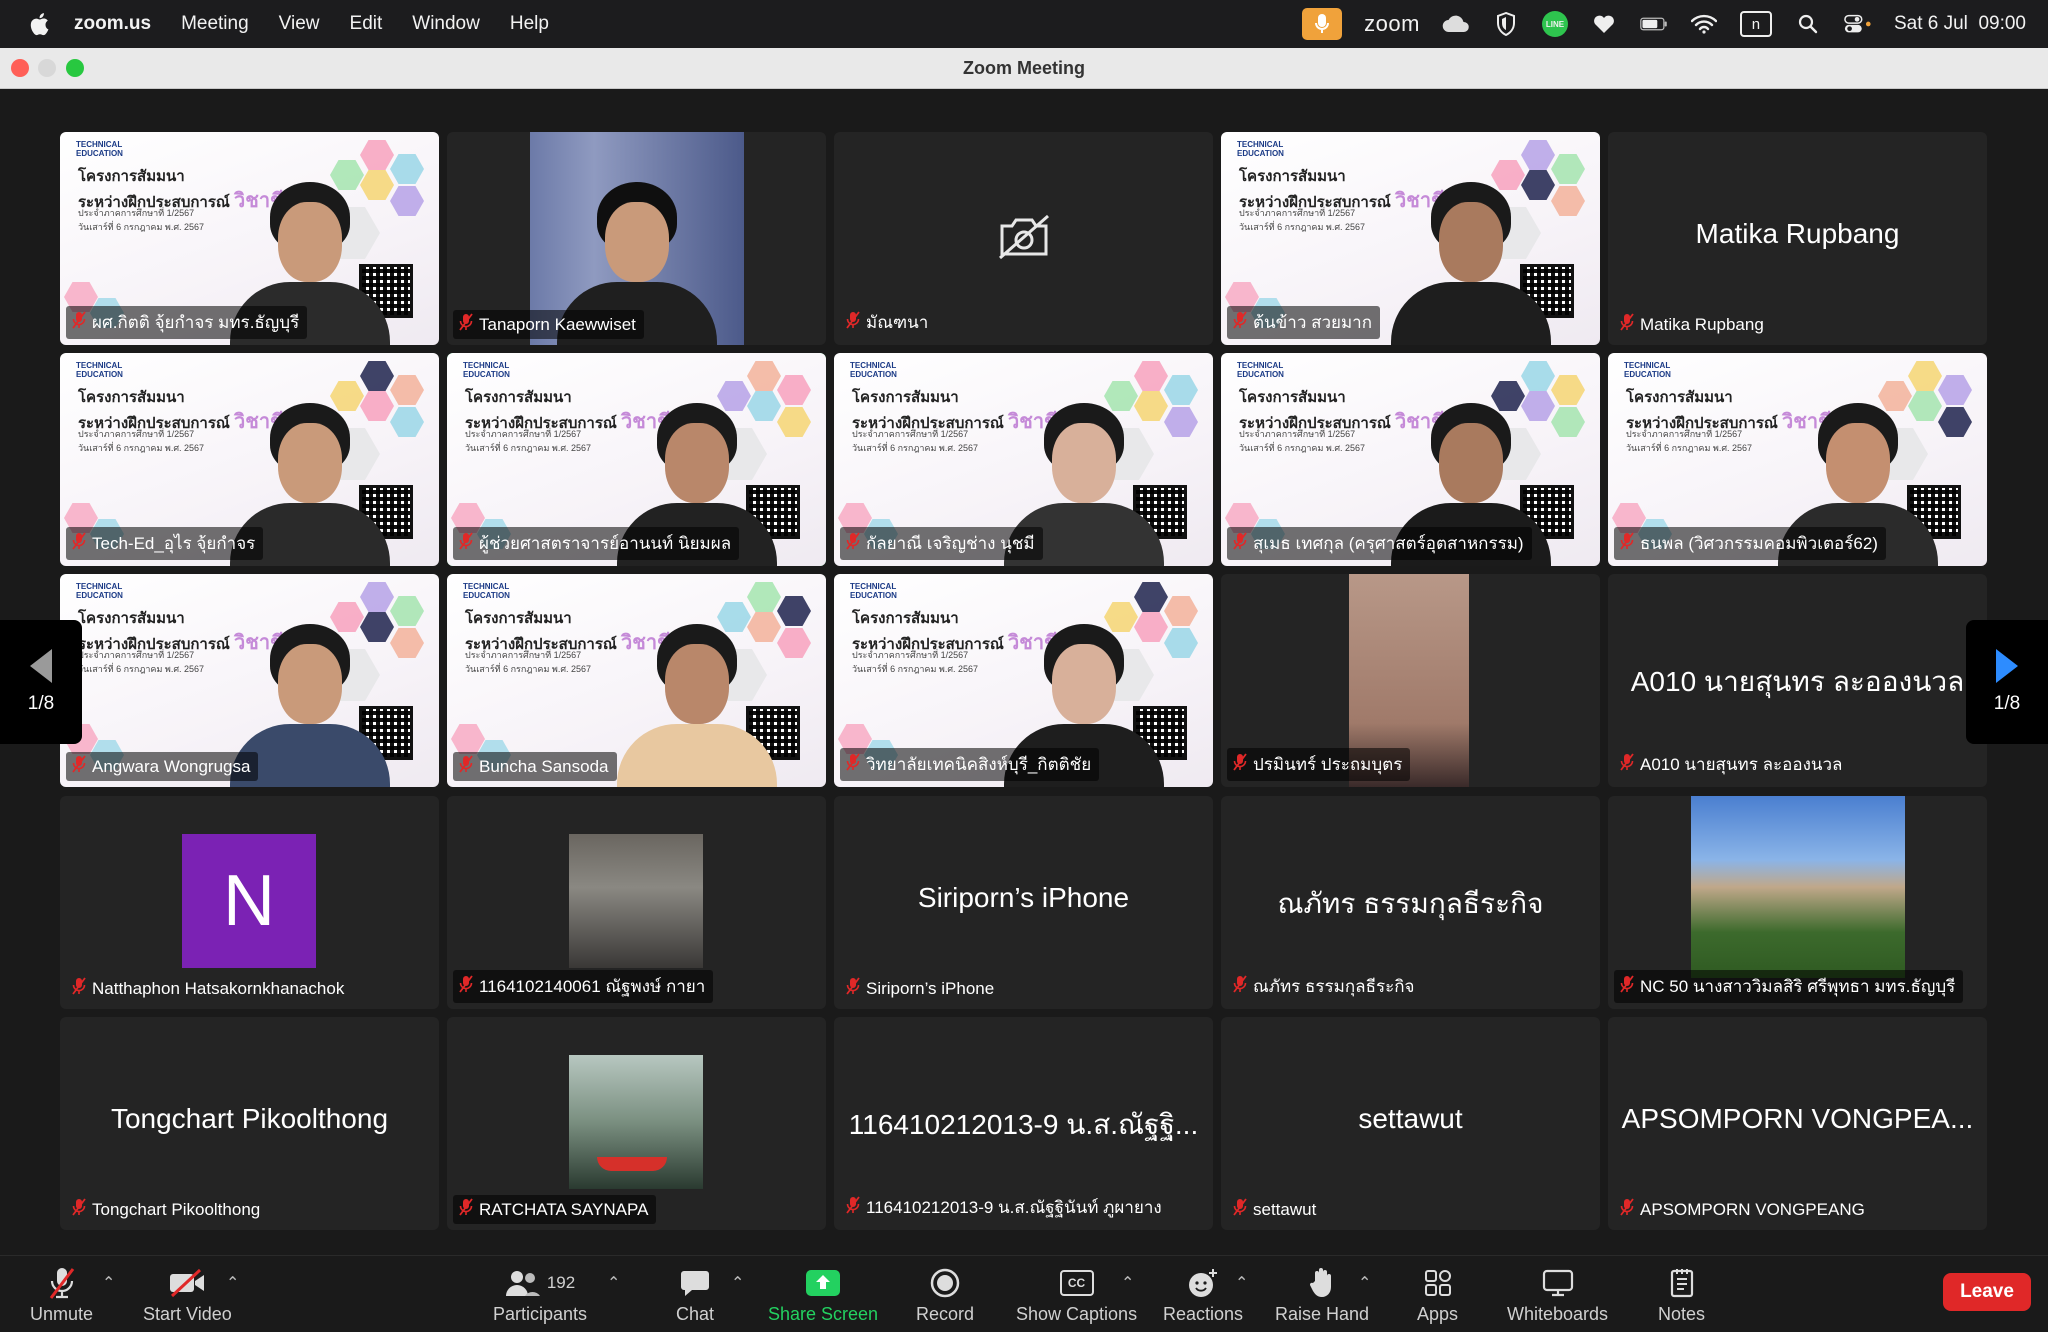 Image resolution: width=2048 pixels, height=1332 pixels. I want to click on video-options-caret: ⌃, so click(232, 1283).